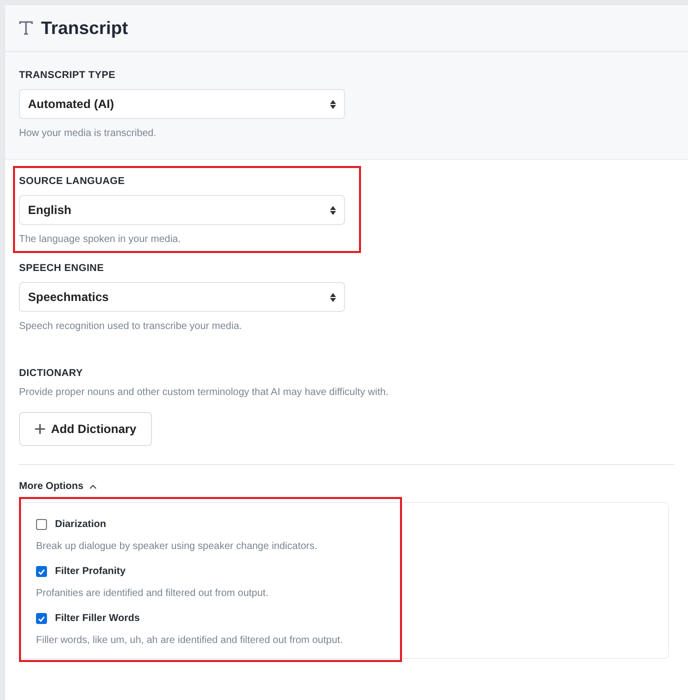 Image resolution: width=688 pixels, height=700 pixels. Describe the element at coordinates (51, 486) in the screenshot. I see `more-options-toggle: More Options` at that location.